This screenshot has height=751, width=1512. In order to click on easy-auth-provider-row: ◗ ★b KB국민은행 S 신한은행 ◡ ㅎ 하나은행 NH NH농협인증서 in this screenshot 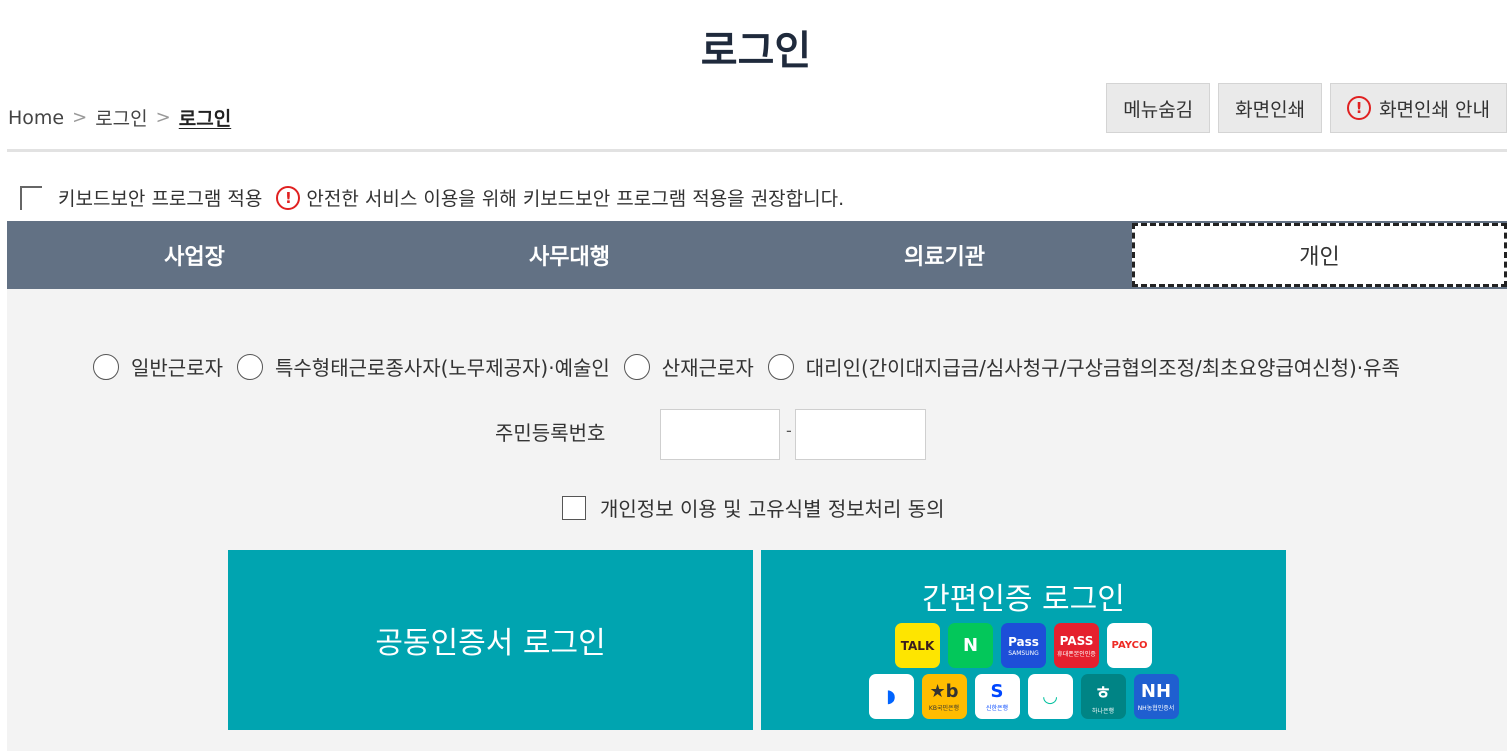, I will do `click(1023, 696)`.